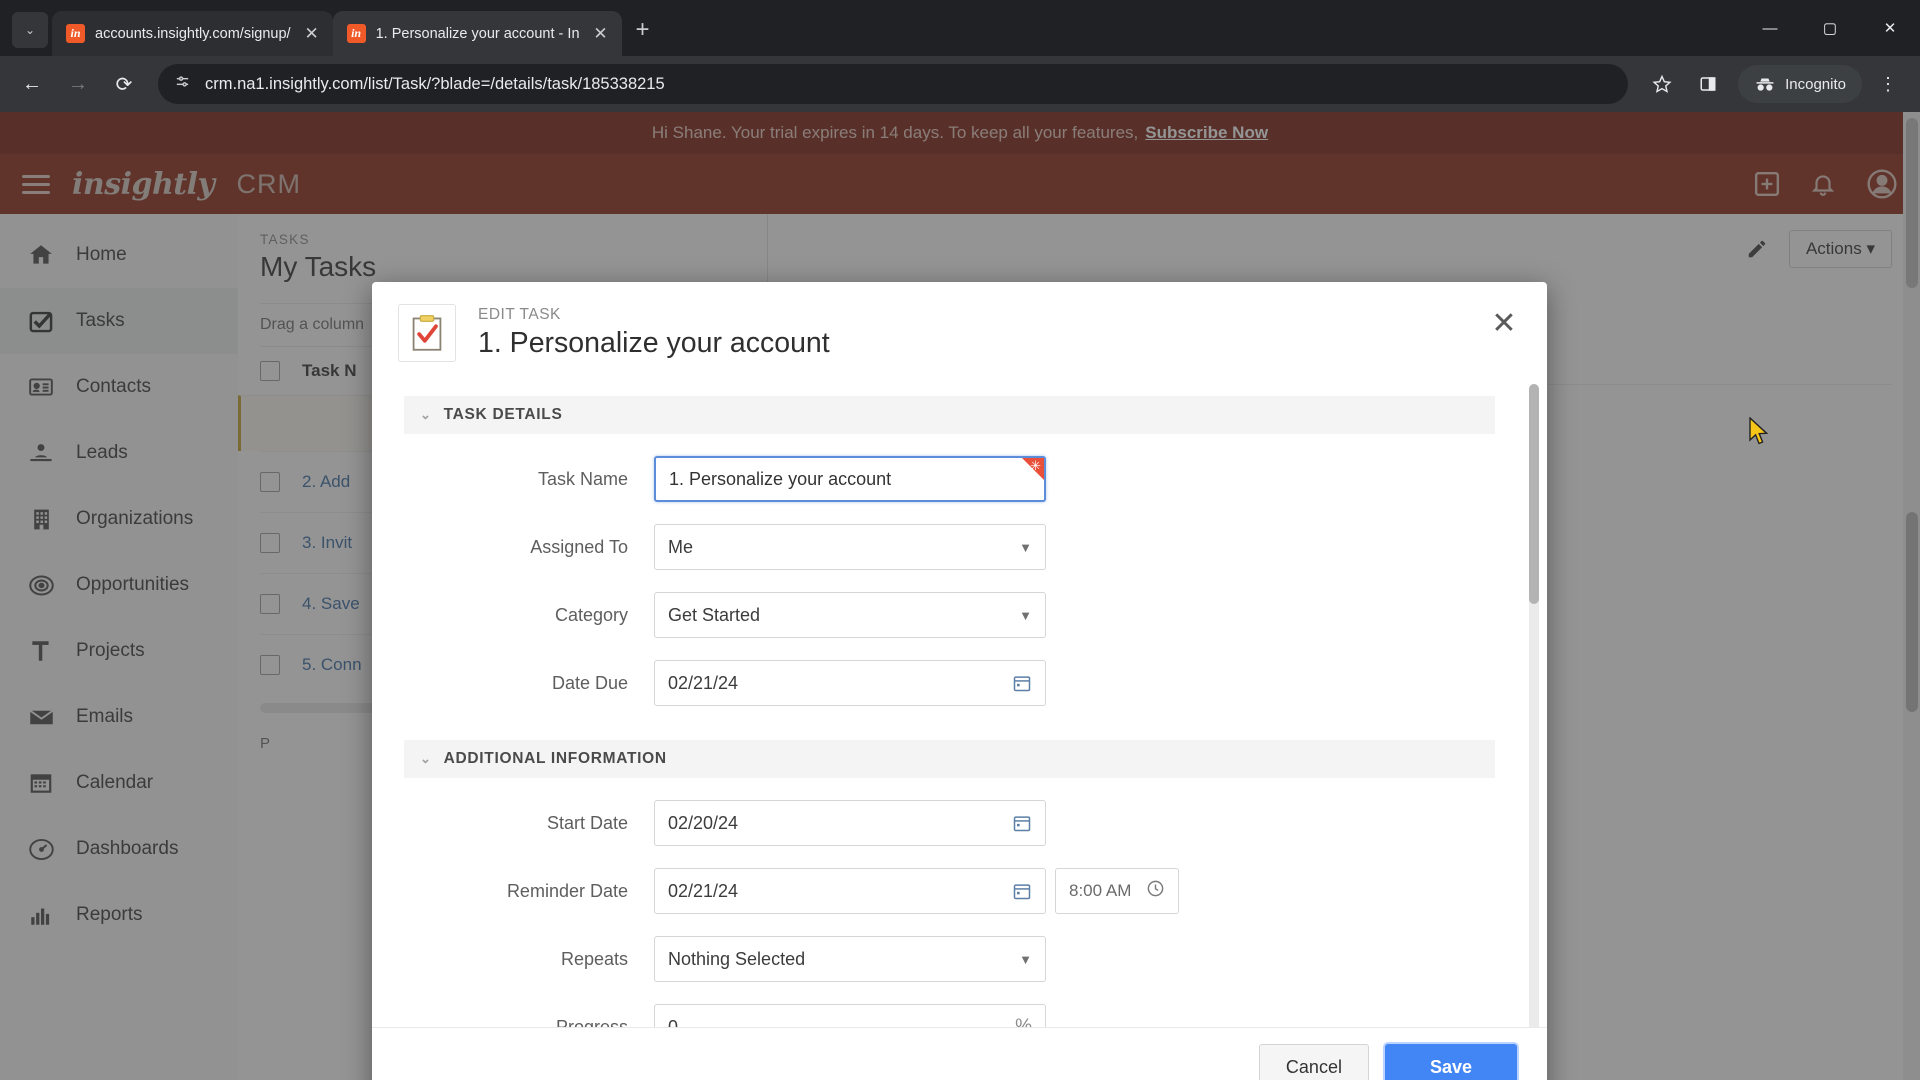 The image size is (1920, 1080). I want to click on field-row-date-due: Date Due 02/21/24, so click(949, 683).